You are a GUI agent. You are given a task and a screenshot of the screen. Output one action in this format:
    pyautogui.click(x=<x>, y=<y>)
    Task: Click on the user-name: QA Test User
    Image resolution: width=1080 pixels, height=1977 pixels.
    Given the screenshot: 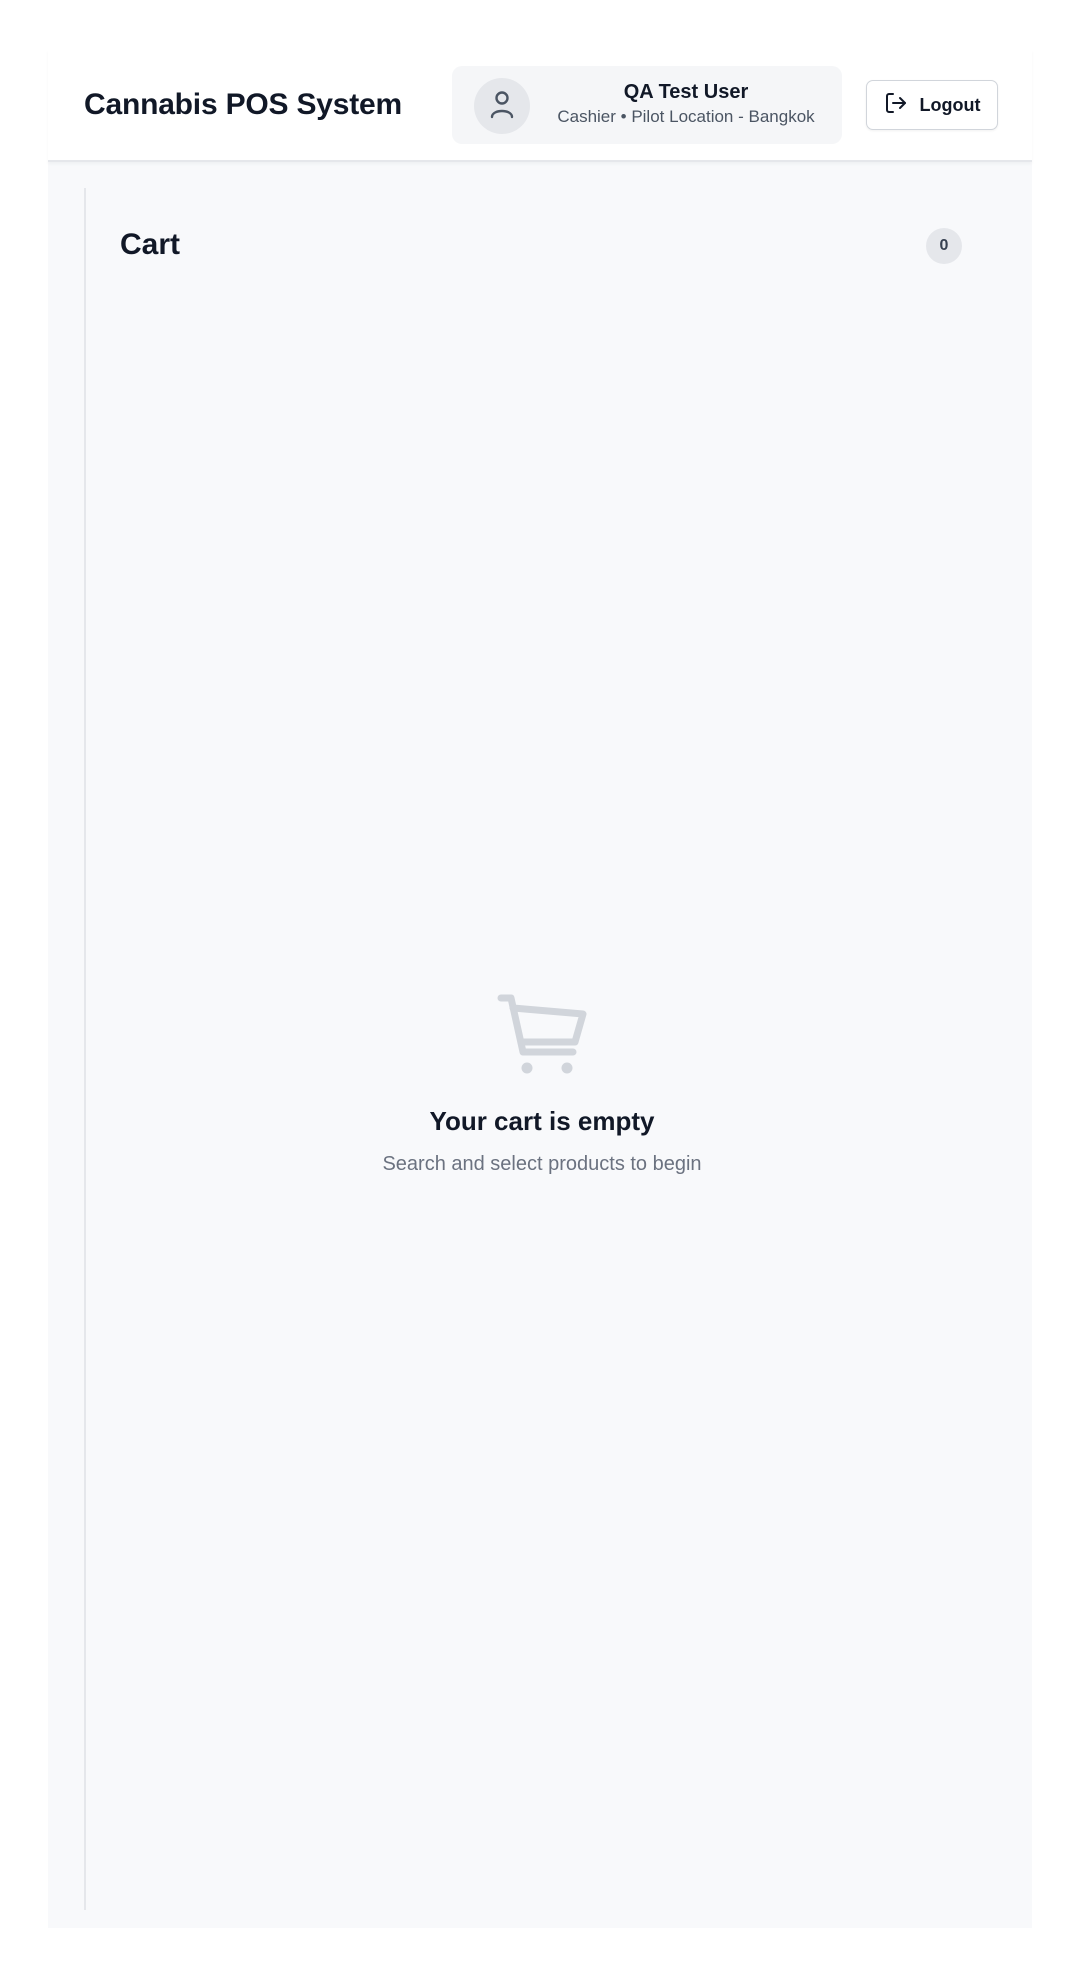 What is the action you would take?
    pyautogui.click(x=686, y=92)
    